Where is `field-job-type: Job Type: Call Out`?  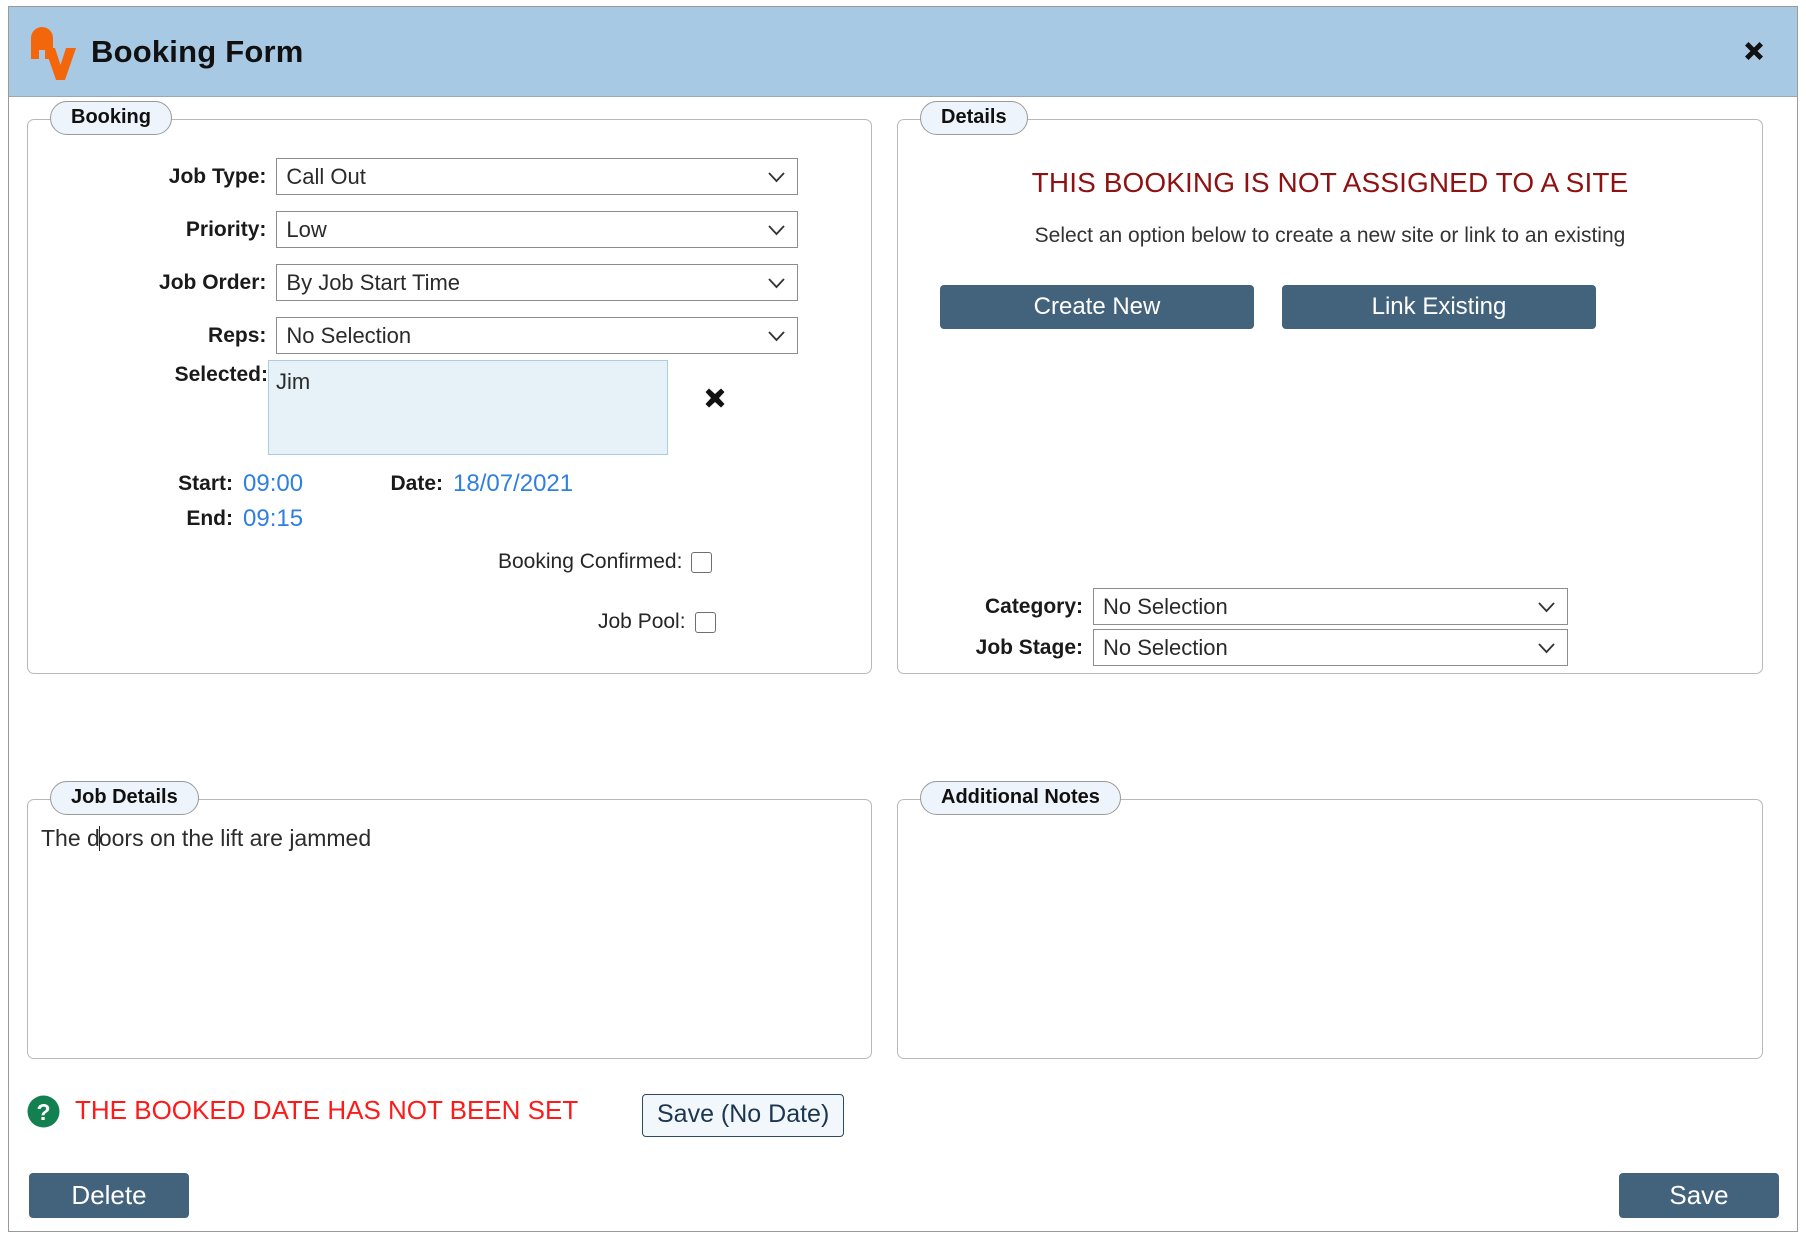
field-job-type: Job Type: Call Out is located at coordinates (413, 176).